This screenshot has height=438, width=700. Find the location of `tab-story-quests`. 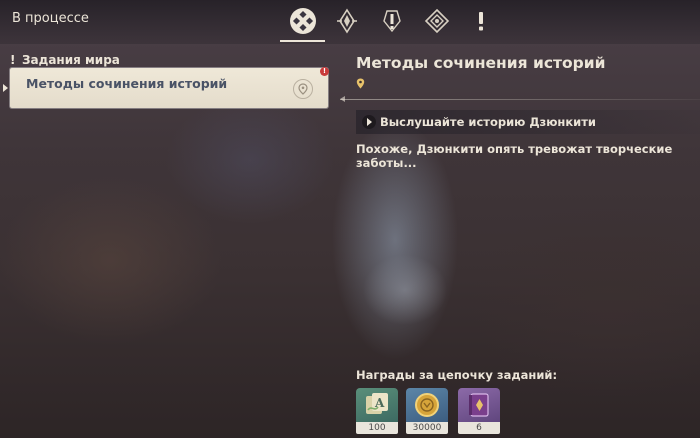

tab-story-quests is located at coordinates (392, 21).